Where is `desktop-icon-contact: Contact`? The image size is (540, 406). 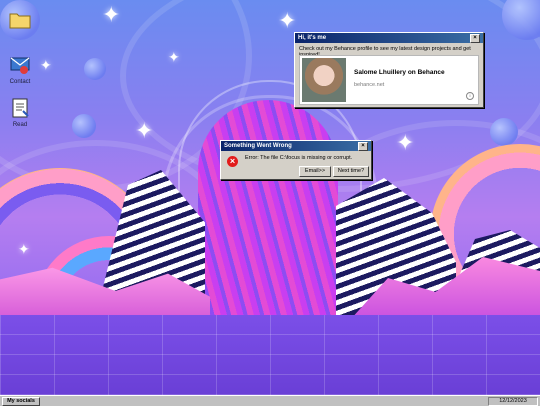 desktop-icon-contact: Contact is located at coordinates (20, 69).